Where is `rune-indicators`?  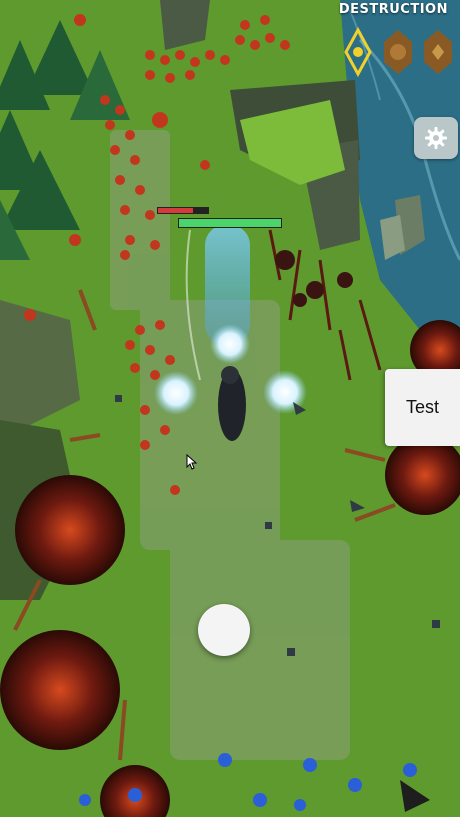
rune-indicators is located at coordinates (398, 52).